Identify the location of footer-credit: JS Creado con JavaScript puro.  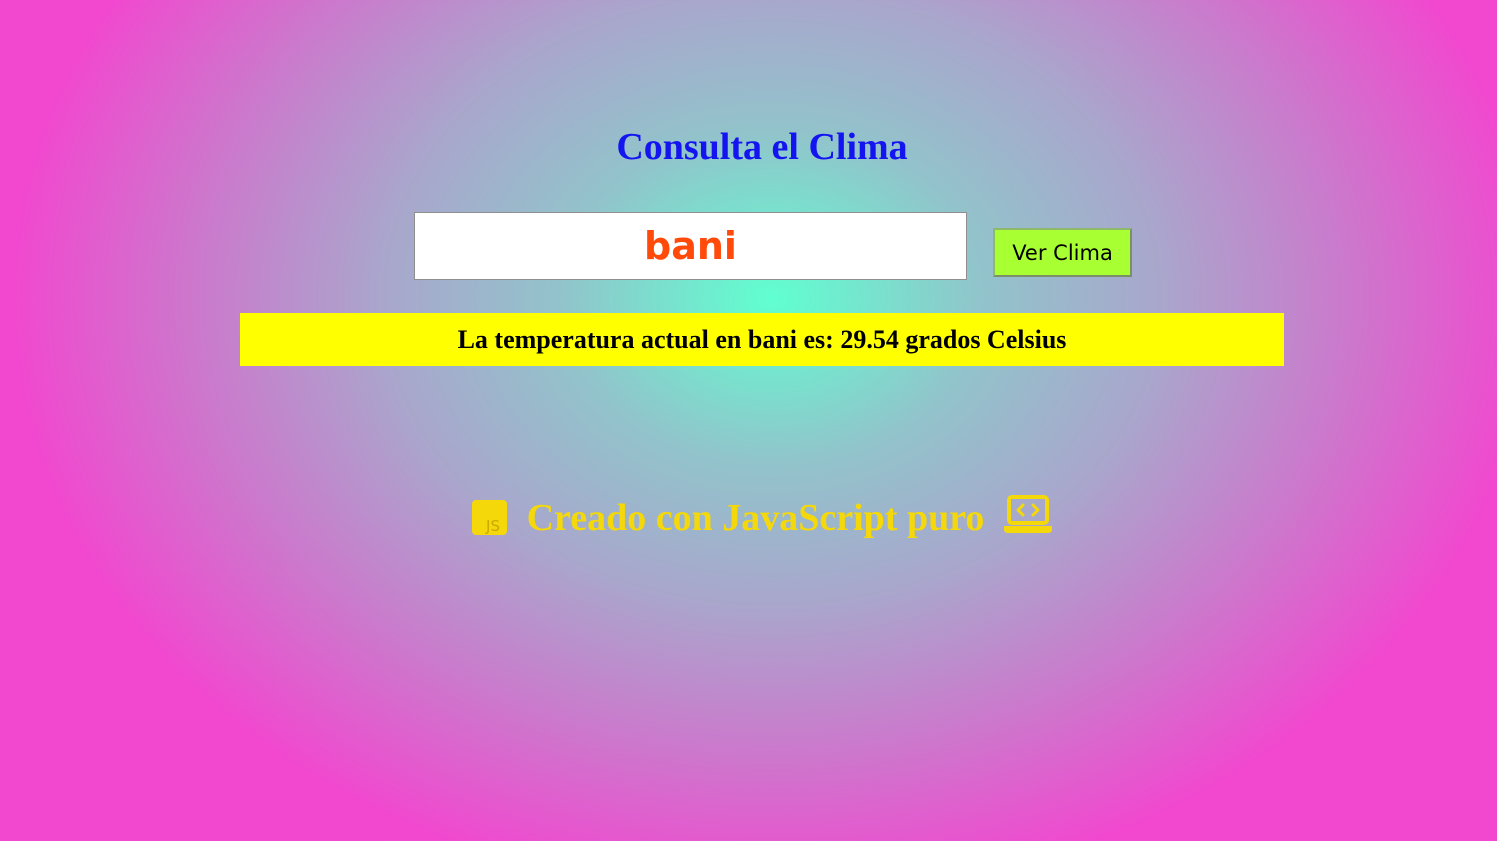
(748, 518).